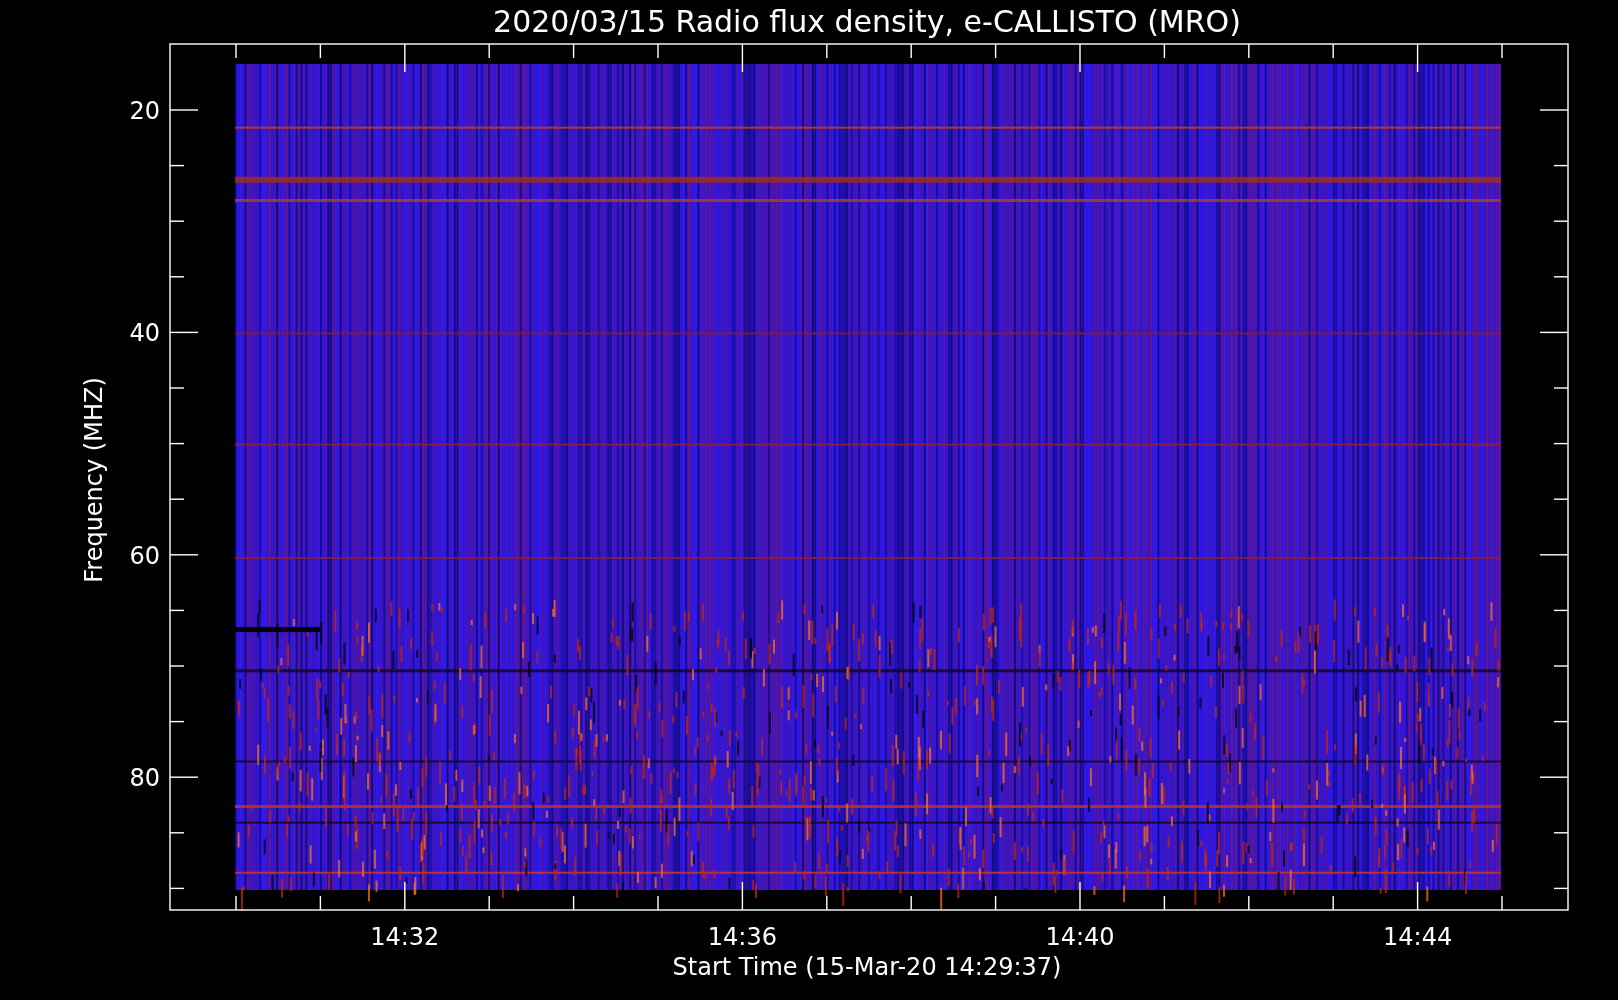 Image resolution: width=1618 pixels, height=1000 pixels. I want to click on x-tick-label: 14:44, so click(1418, 937).